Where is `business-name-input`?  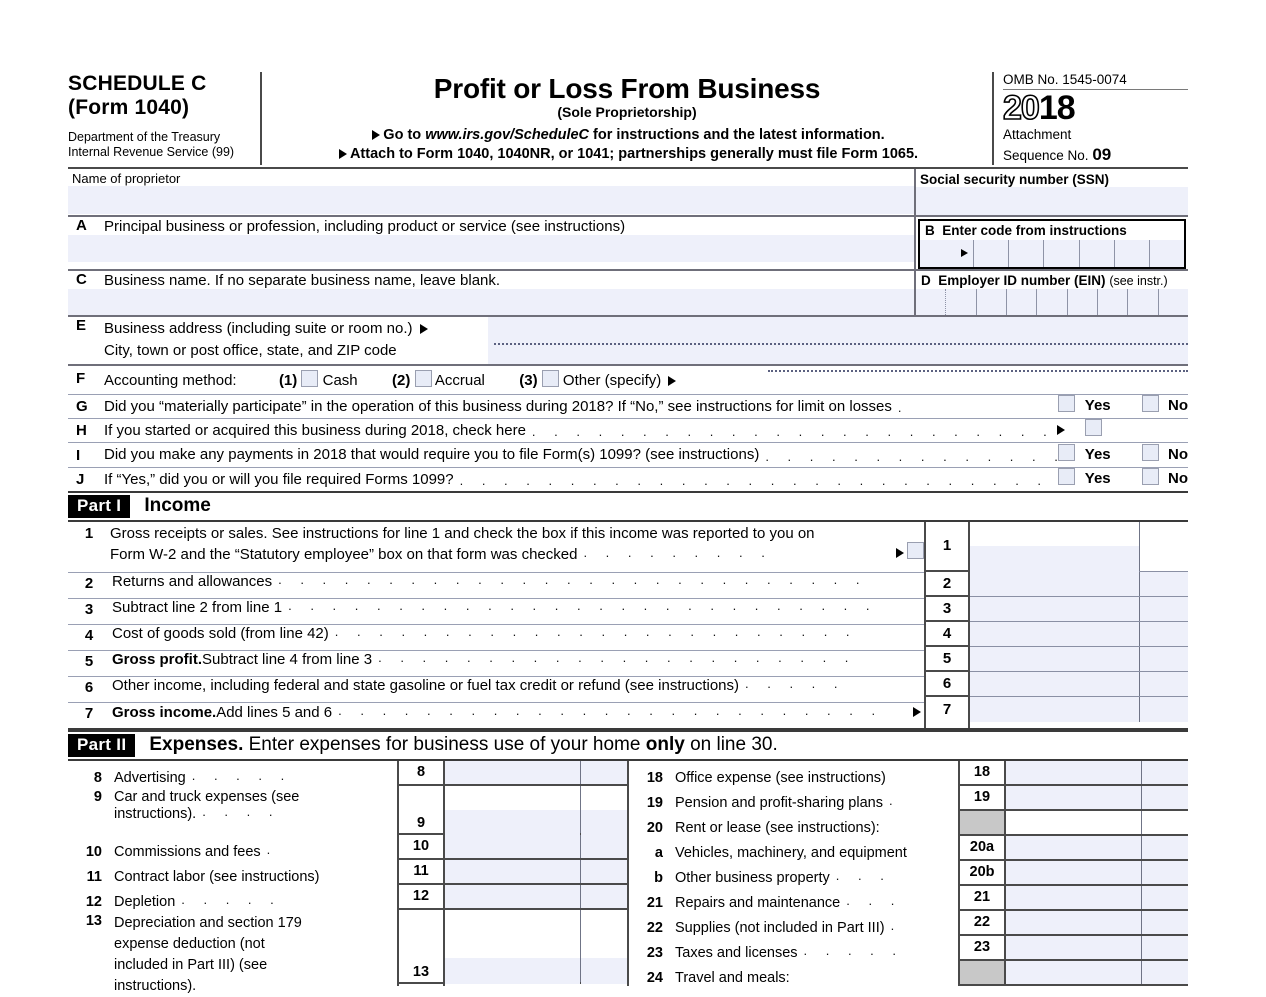 business-name-input is located at coordinates (491, 302).